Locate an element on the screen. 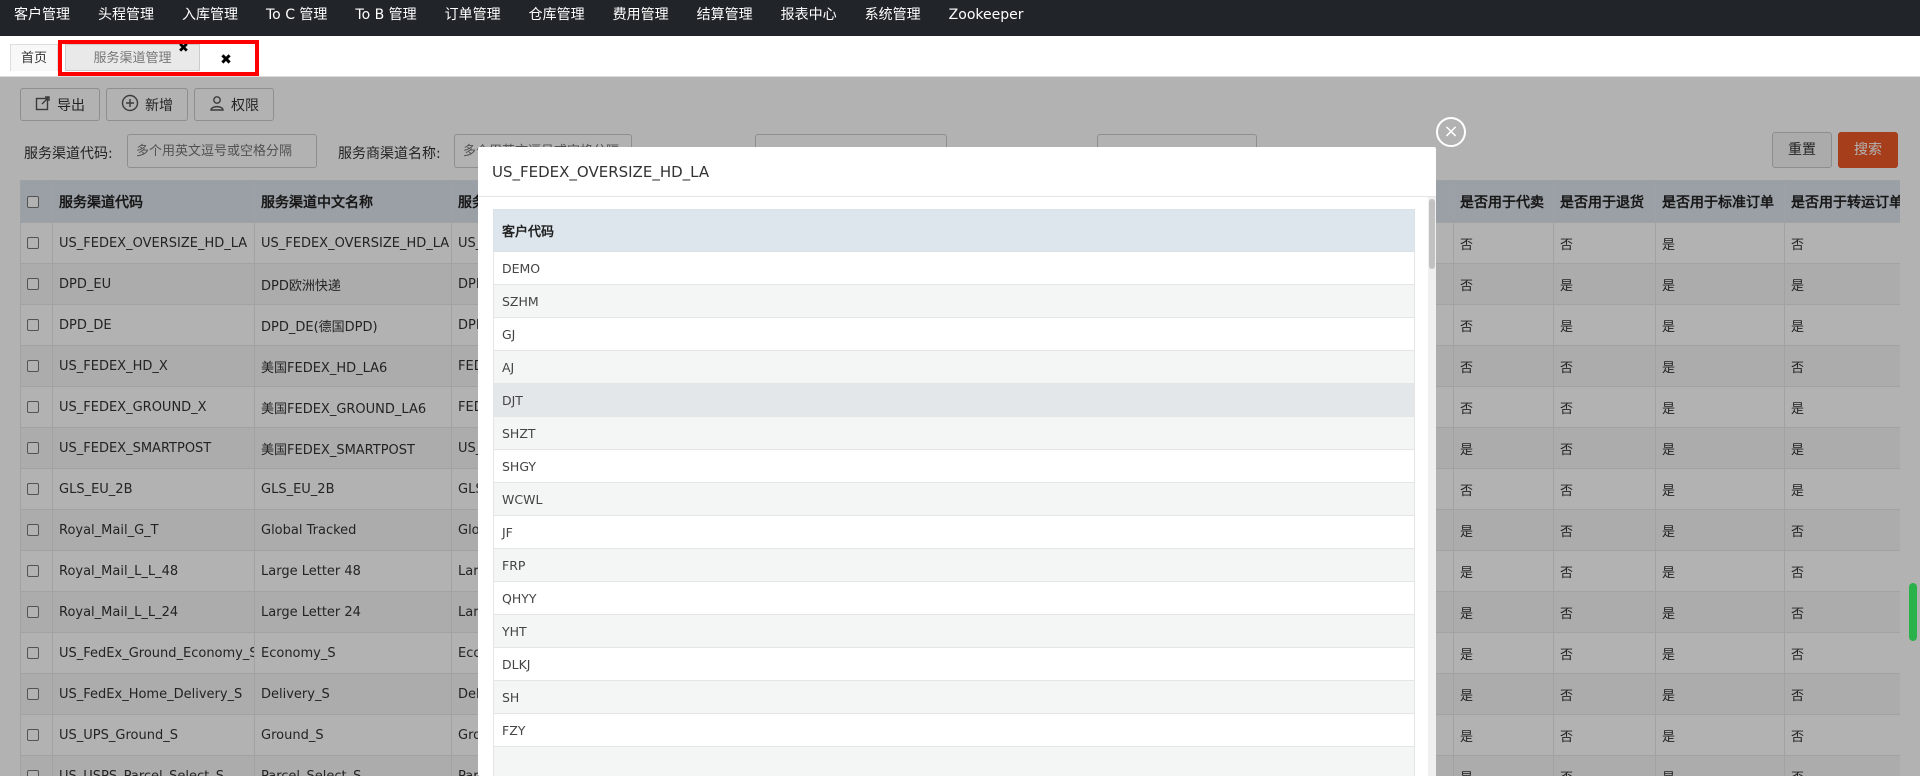  customer-code-cell: WCWL is located at coordinates (954, 499).